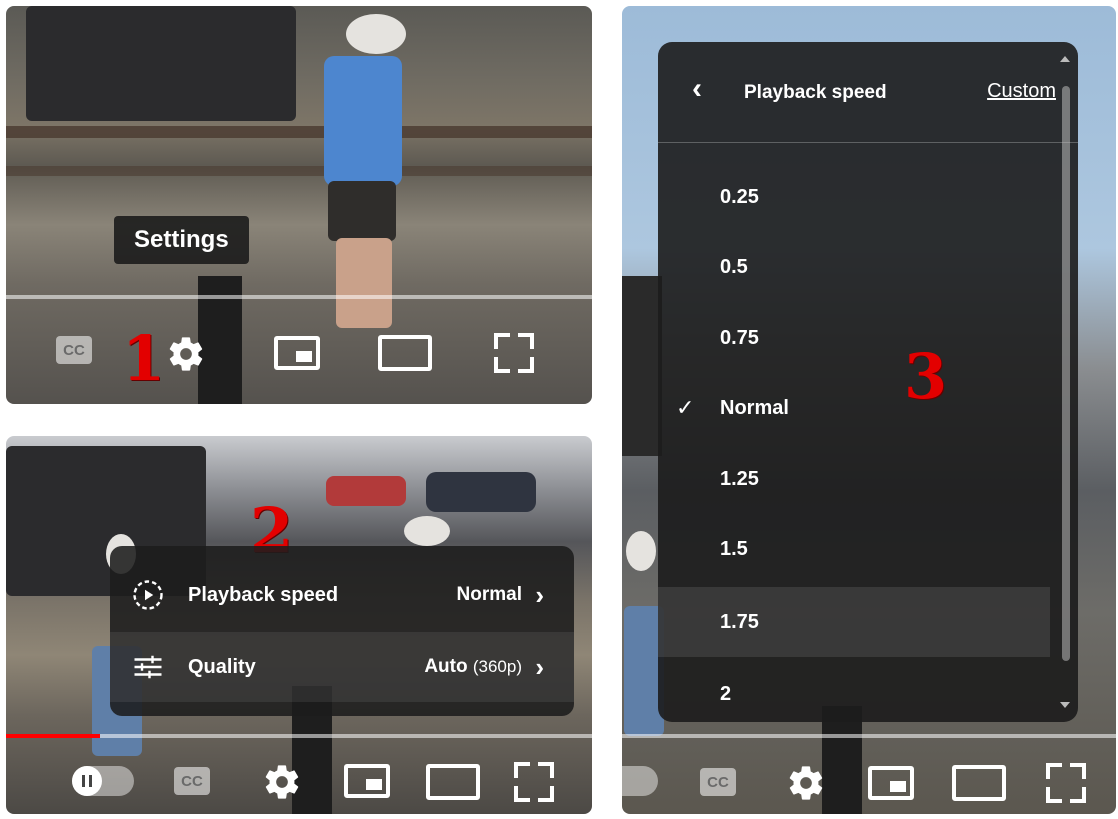 The height and width of the screenshot is (819, 1118). Describe the element at coordinates (489, 594) in the screenshot. I see `menu-item-value: Normal` at that location.